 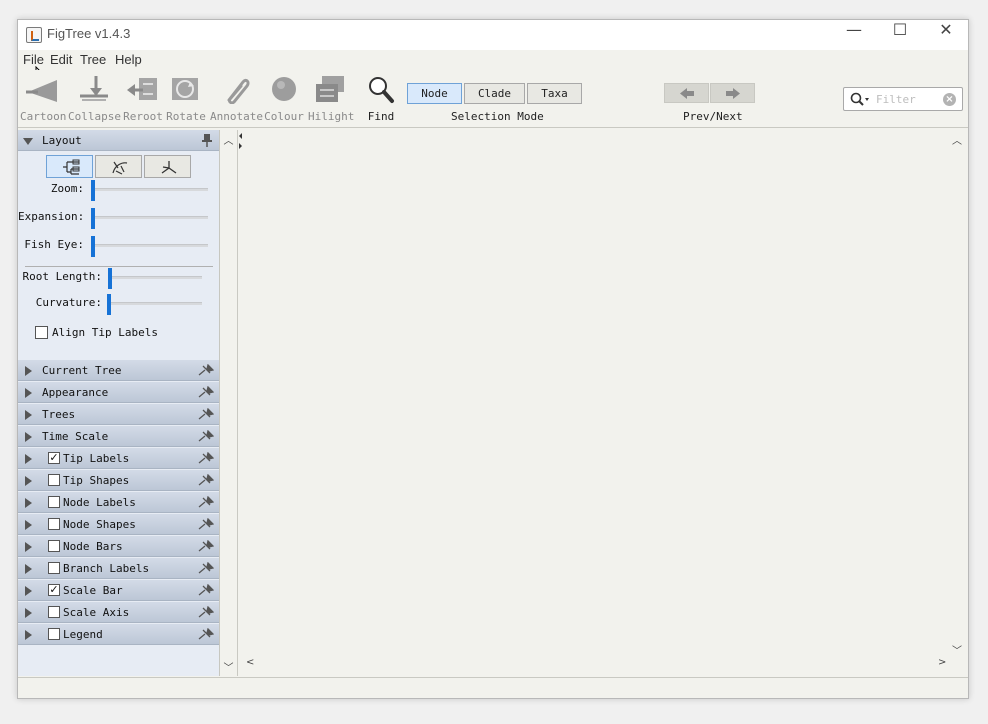 I want to click on node-bars-checkbox, so click(x=54, y=546).